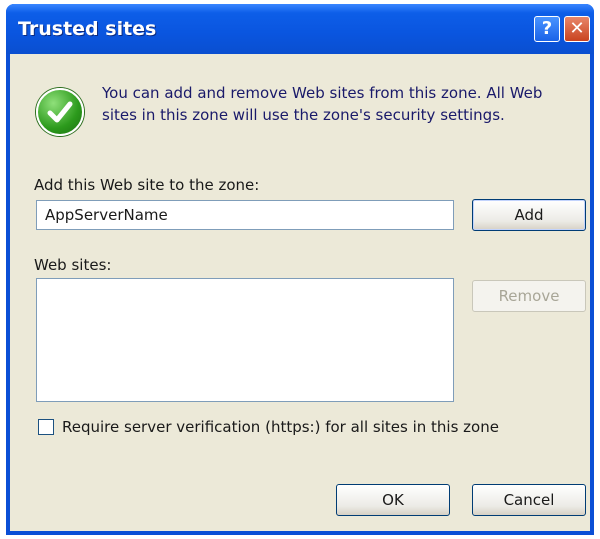 The width and height of the screenshot is (600, 539). Describe the element at coordinates (300, 29) in the screenshot. I see `title-bar: Trusted sites ? ✕` at that location.